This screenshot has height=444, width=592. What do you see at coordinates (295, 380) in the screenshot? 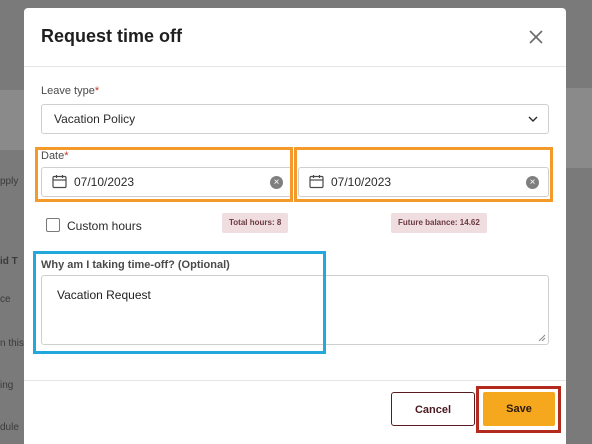
I see `footer-divider` at bounding box center [295, 380].